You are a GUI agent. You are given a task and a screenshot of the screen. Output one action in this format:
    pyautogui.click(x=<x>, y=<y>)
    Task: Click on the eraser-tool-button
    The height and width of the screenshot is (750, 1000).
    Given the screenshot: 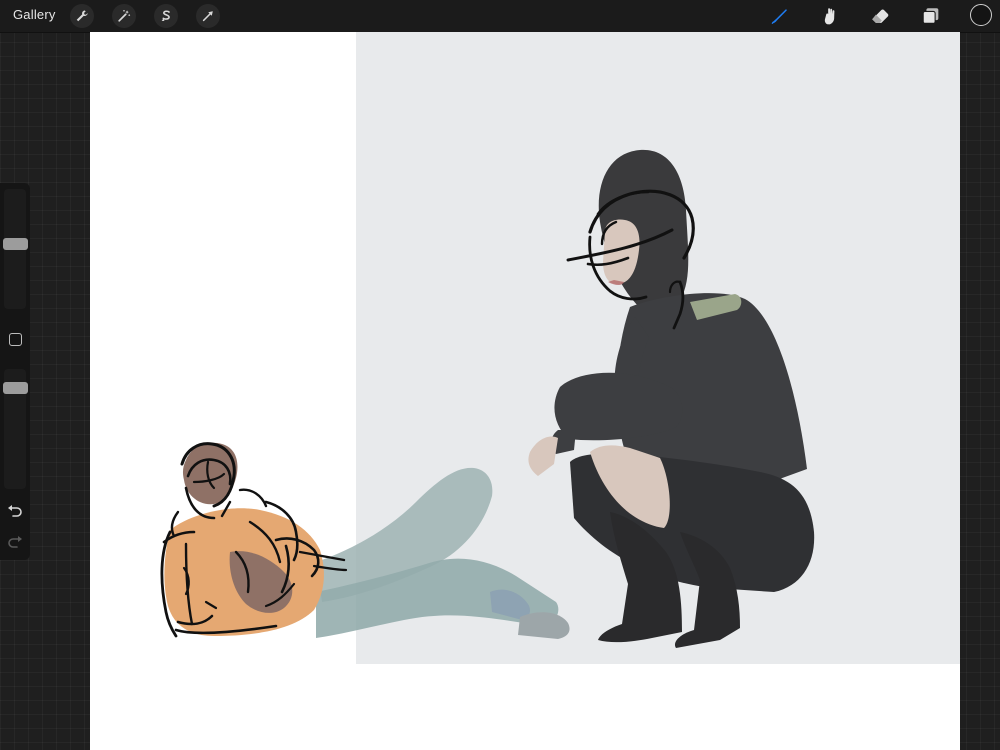 What is the action you would take?
    pyautogui.click(x=880, y=16)
    